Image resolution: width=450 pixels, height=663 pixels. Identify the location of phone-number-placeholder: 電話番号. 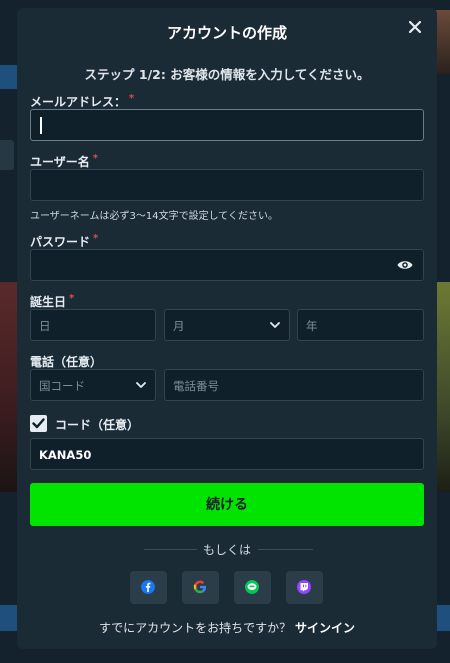
(196, 386).